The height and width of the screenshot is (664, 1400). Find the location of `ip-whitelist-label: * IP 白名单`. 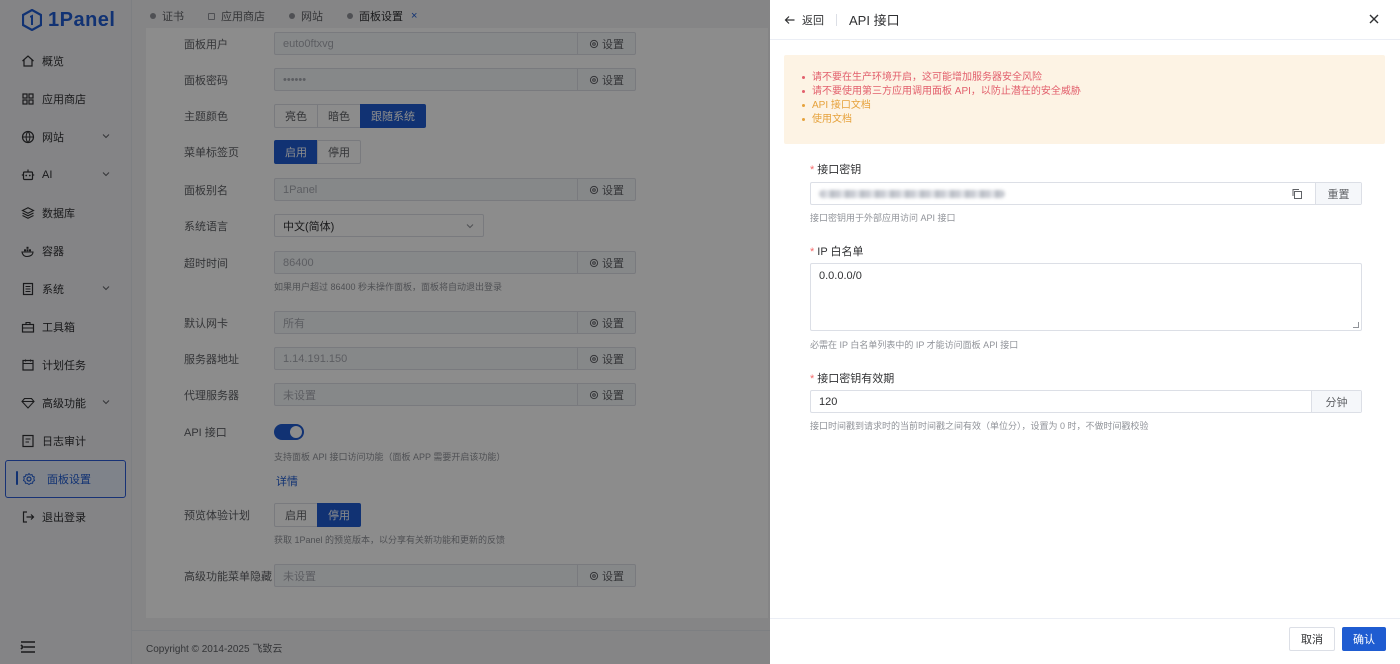

ip-whitelist-label: * IP 白名单 is located at coordinates (837, 251).